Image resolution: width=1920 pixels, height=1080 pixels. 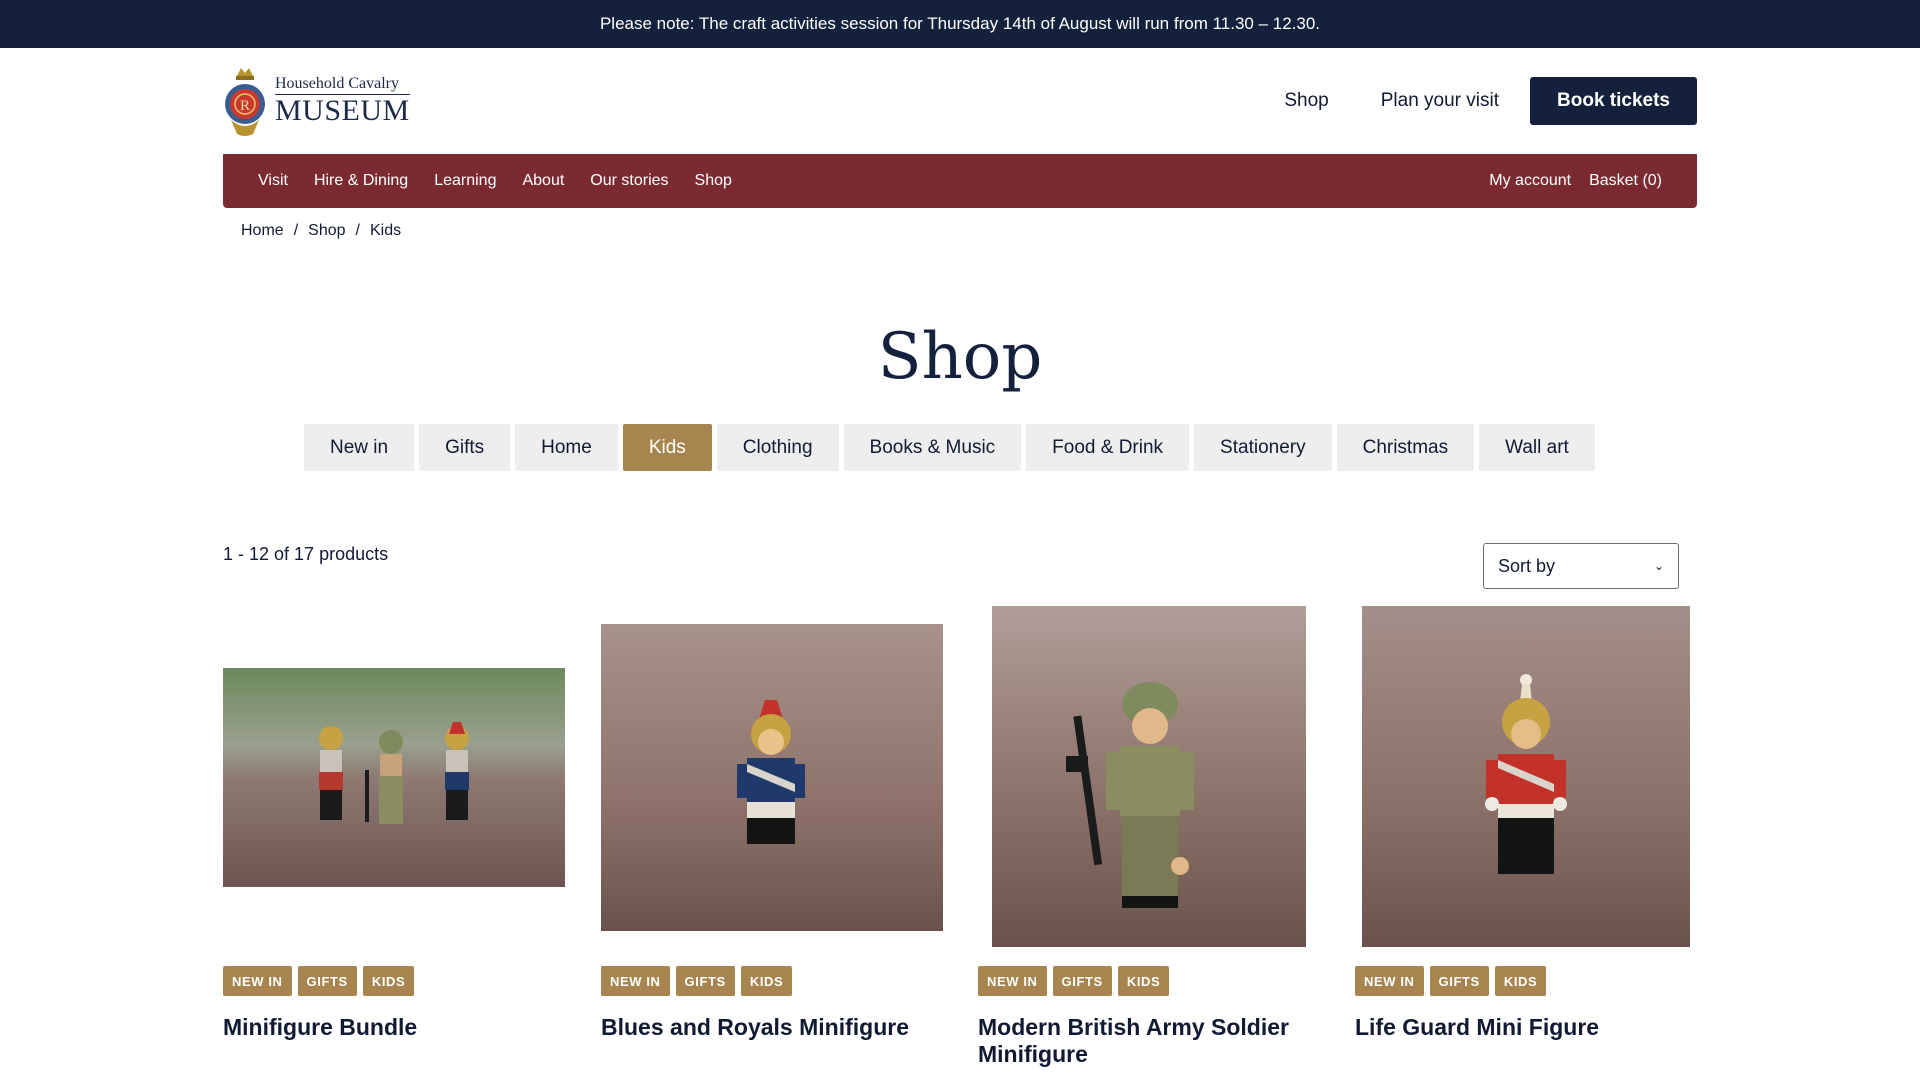 What do you see at coordinates (262, 231) in the screenshot?
I see `breadcrumb-home: Home` at bounding box center [262, 231].